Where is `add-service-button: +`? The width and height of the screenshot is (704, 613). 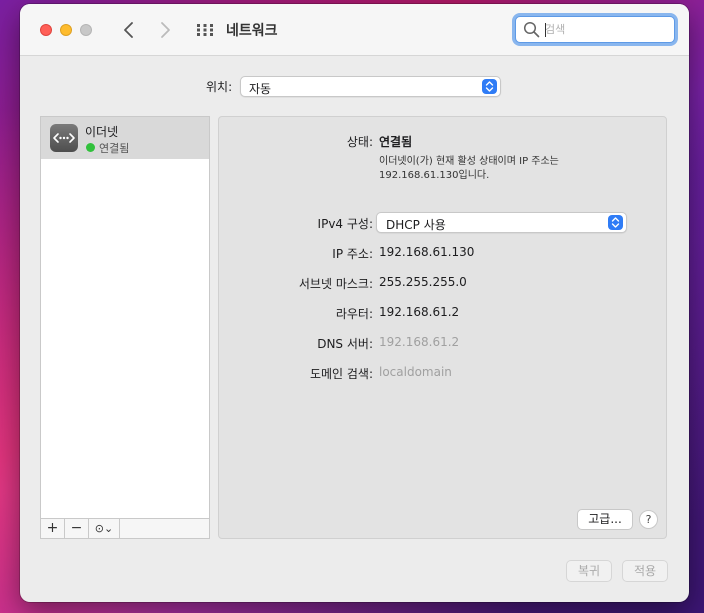 add-service-button: + is located at coordinates (53, 528).